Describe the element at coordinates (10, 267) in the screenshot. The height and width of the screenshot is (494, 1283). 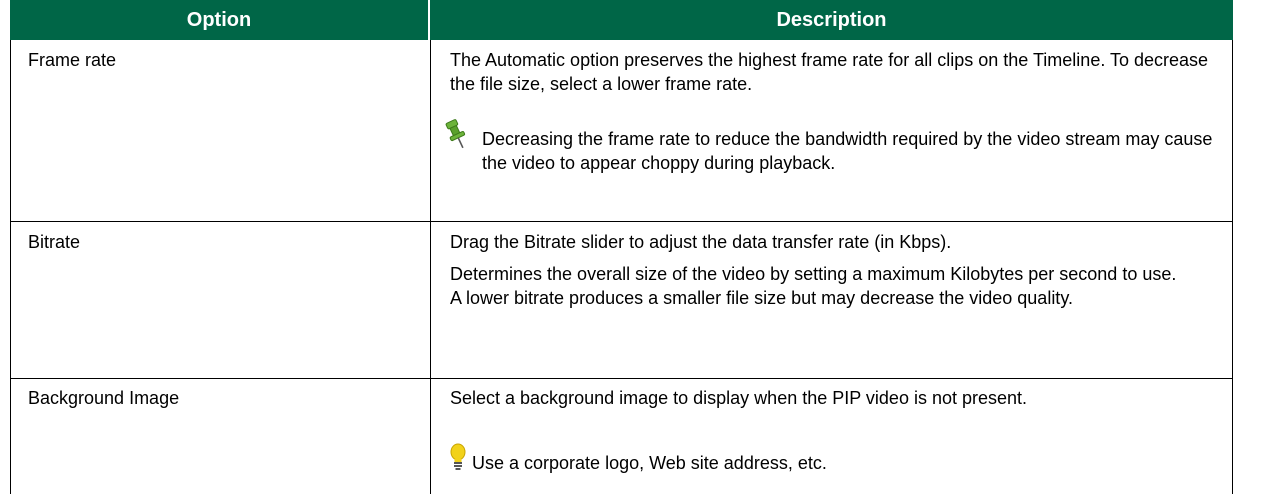
I see `left-border` at that location.